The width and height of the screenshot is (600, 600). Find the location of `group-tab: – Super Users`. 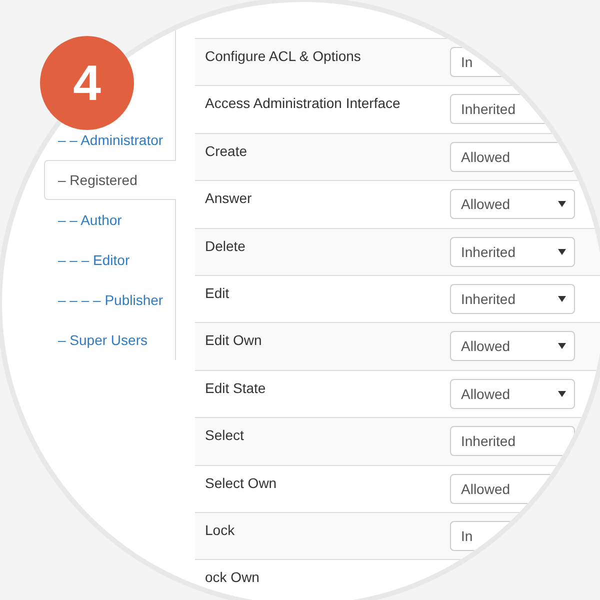

group-tab: – Super Users is located at coordinates (96, 340).